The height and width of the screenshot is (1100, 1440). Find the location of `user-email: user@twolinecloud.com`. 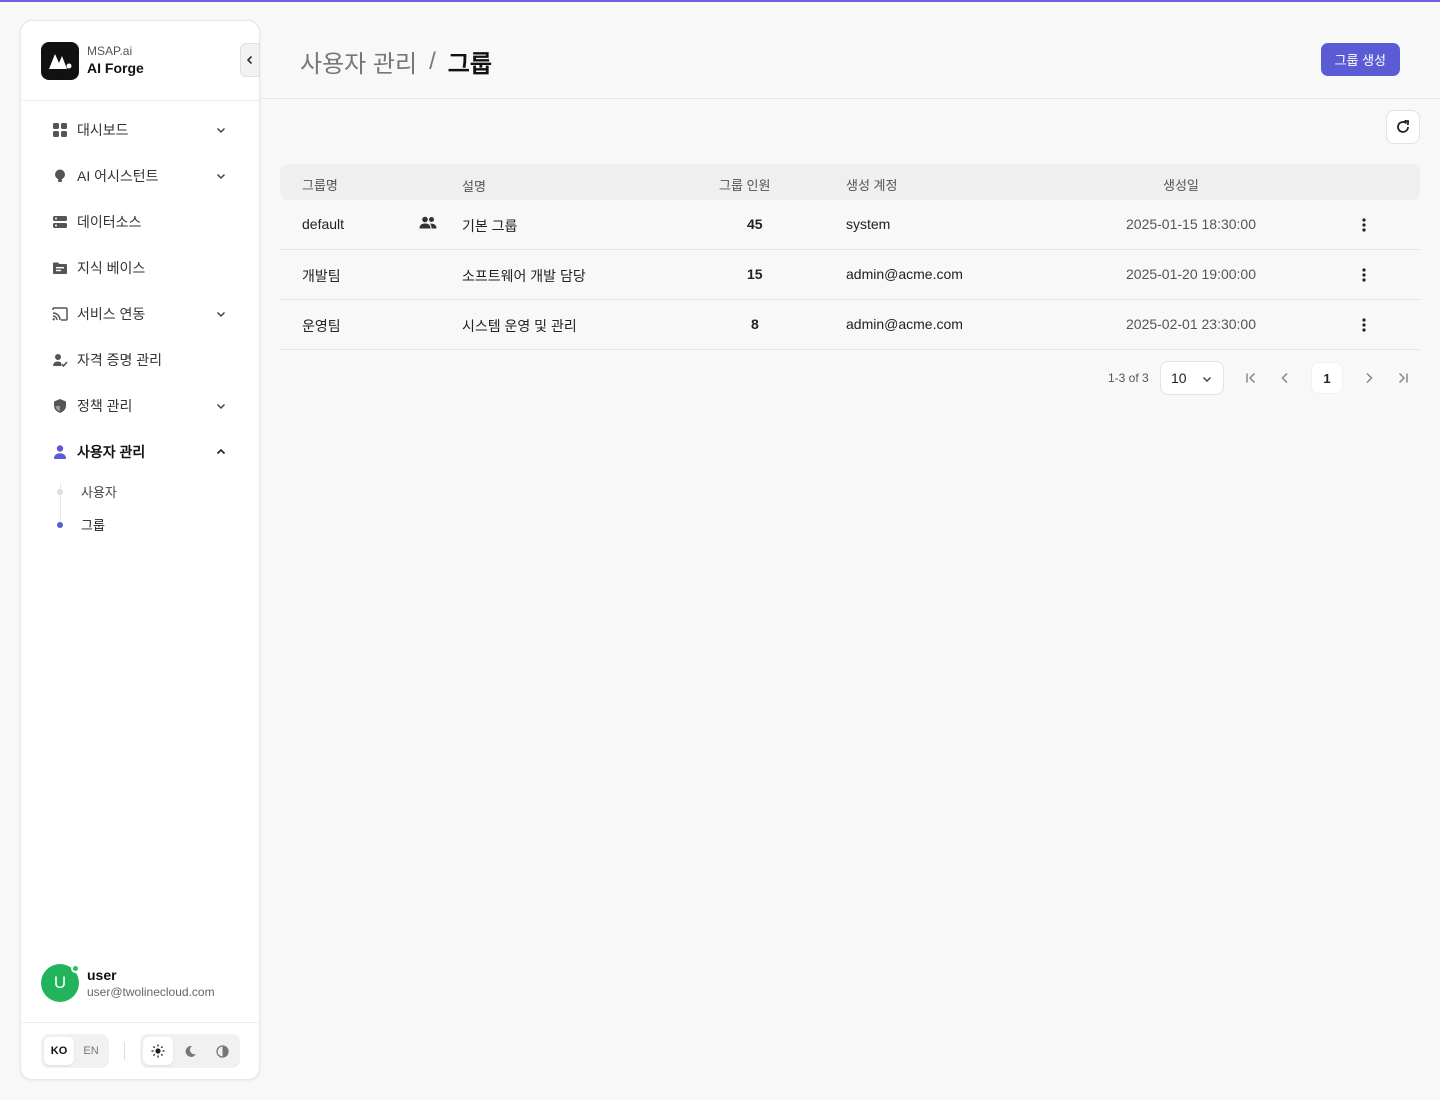

user-email: user@twolinecloud.com is located at coordinates (151, 992).